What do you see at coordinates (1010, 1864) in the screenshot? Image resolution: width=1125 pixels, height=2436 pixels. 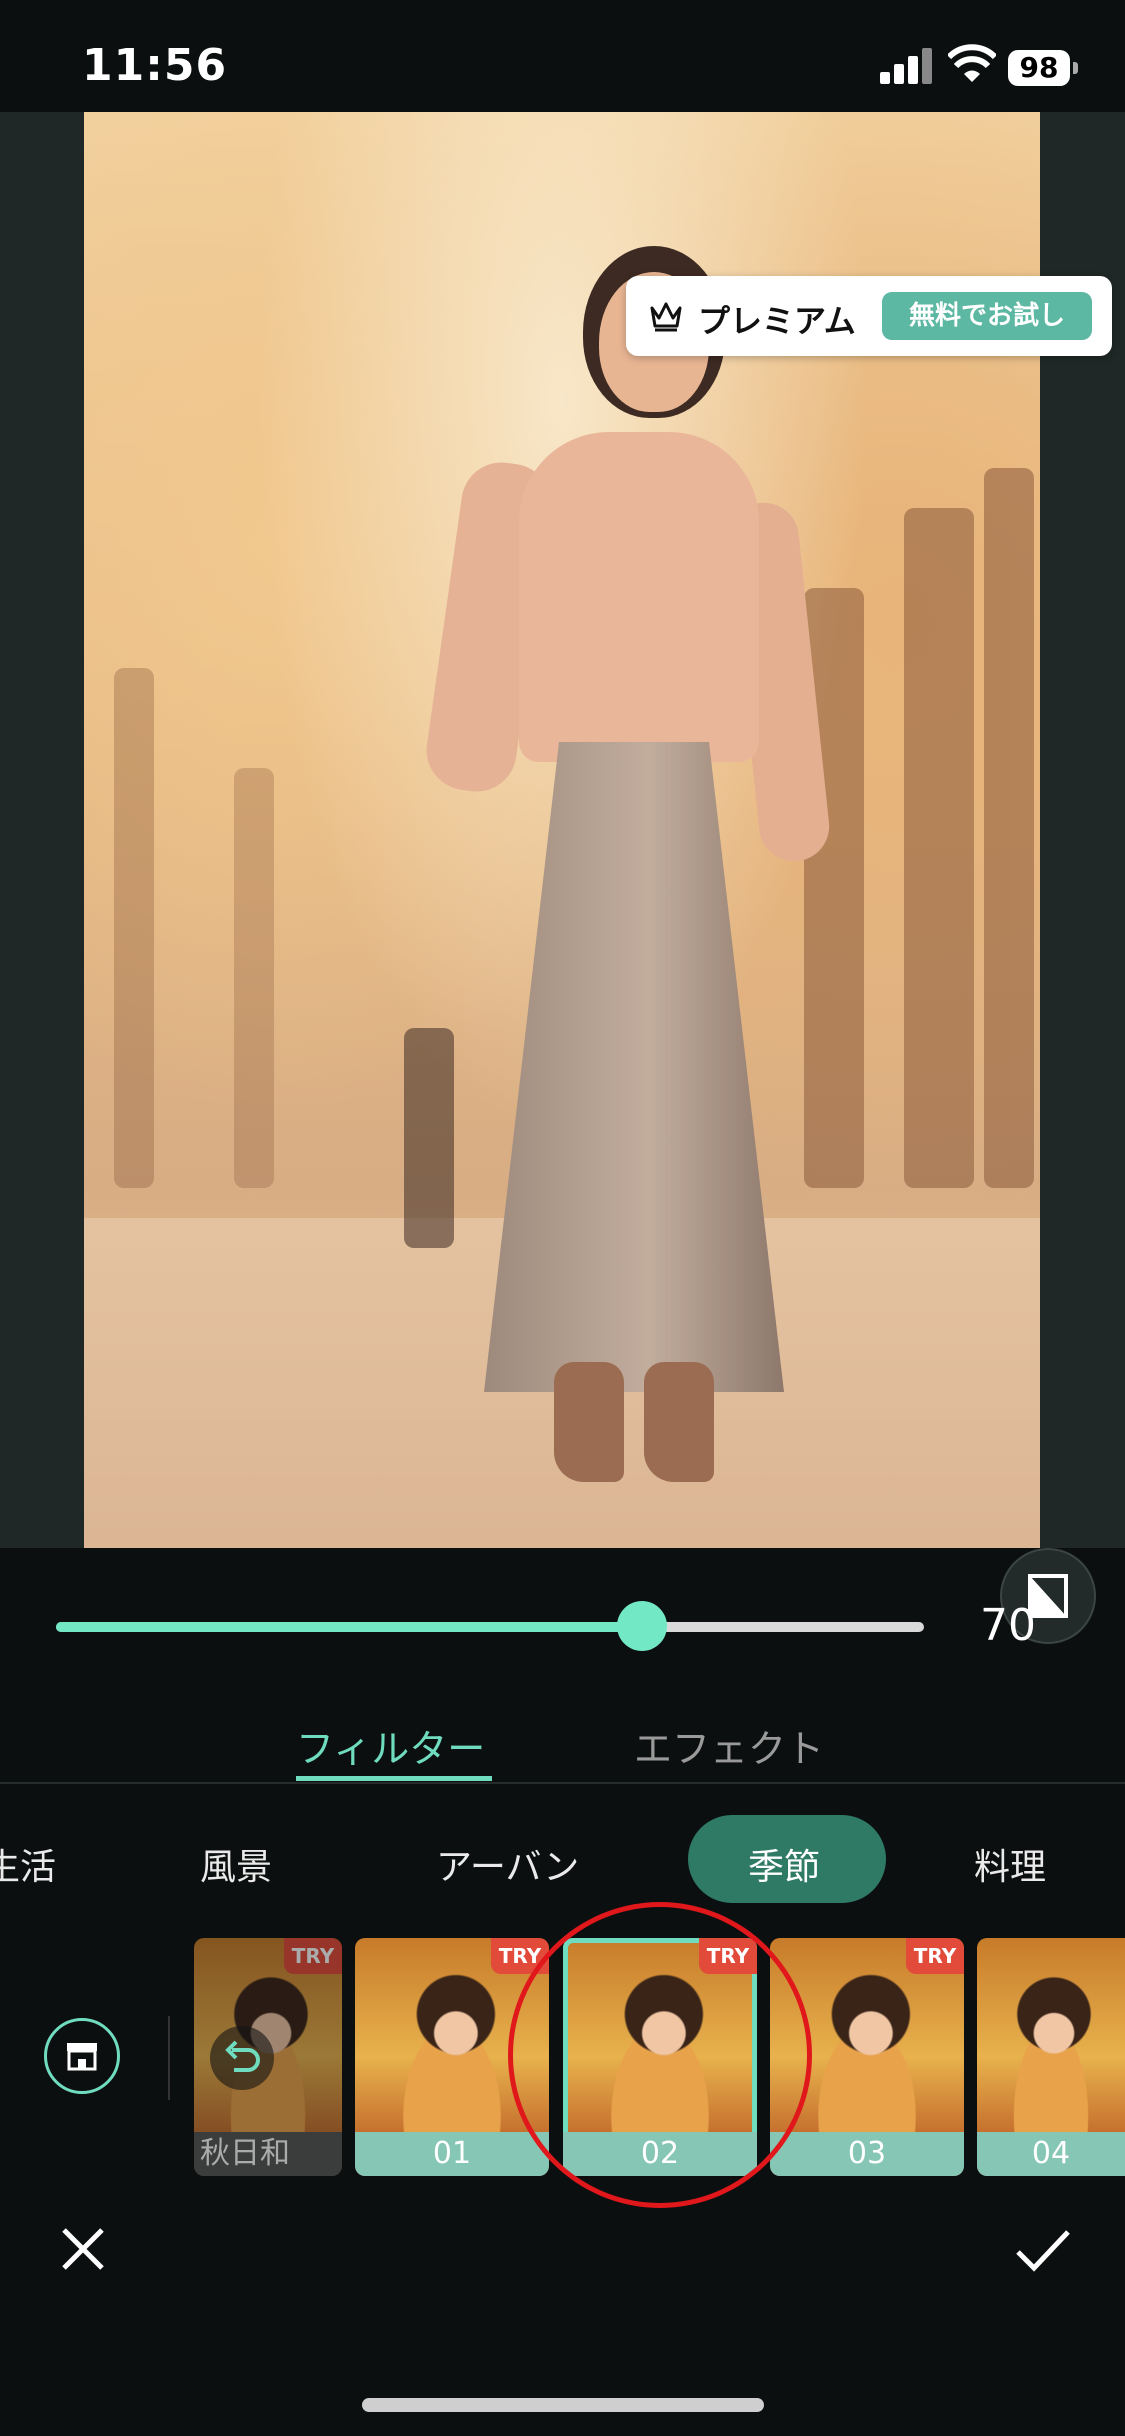 I see `category-food: 料理` at bounding box center [1010, 1864].